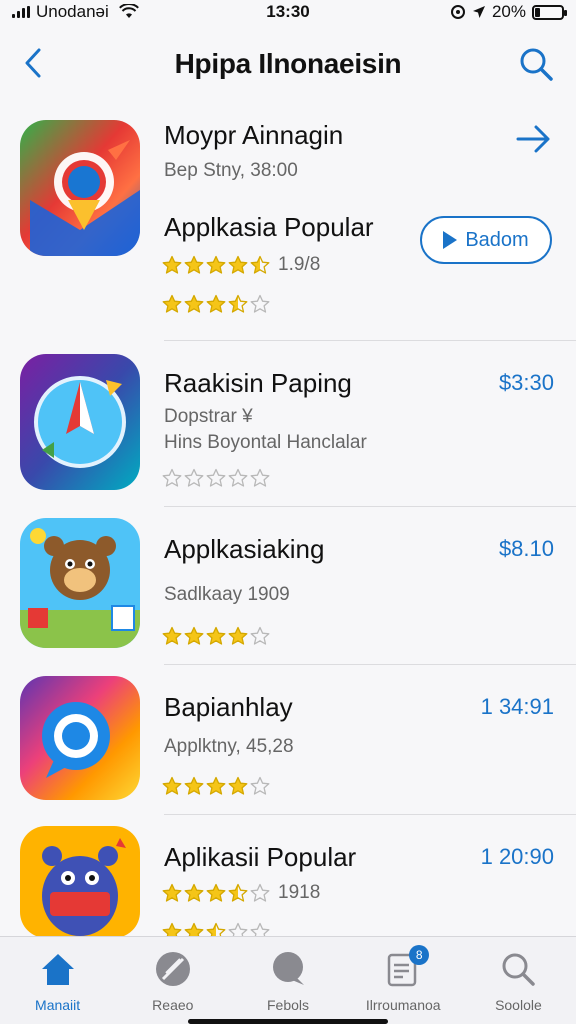 The image size is (576, 1024). I want to click on download-button: Badom, so click(486, 240).